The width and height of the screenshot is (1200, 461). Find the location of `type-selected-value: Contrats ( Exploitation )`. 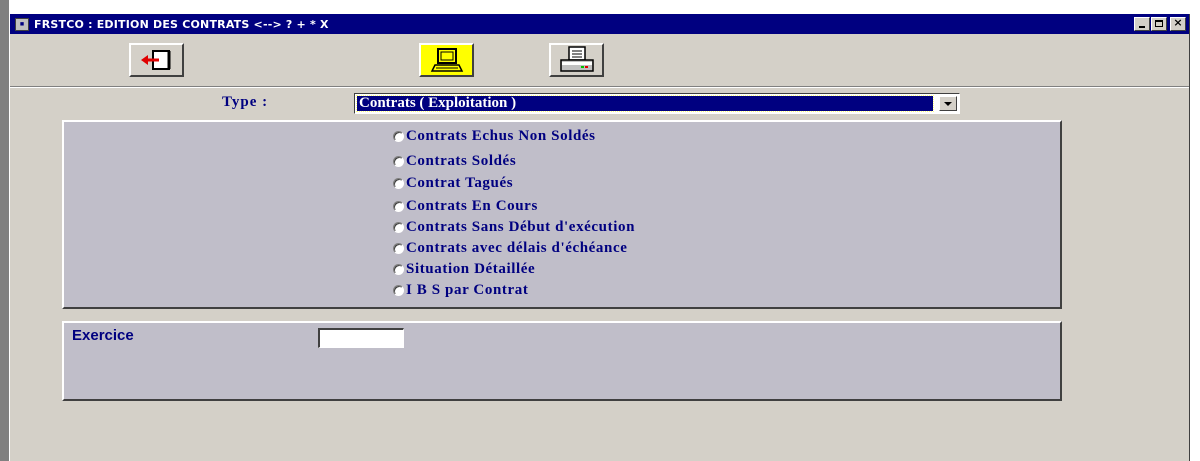

type-selected-value: Contrats ( Exploitation ) is located at coordinates (645, 103).